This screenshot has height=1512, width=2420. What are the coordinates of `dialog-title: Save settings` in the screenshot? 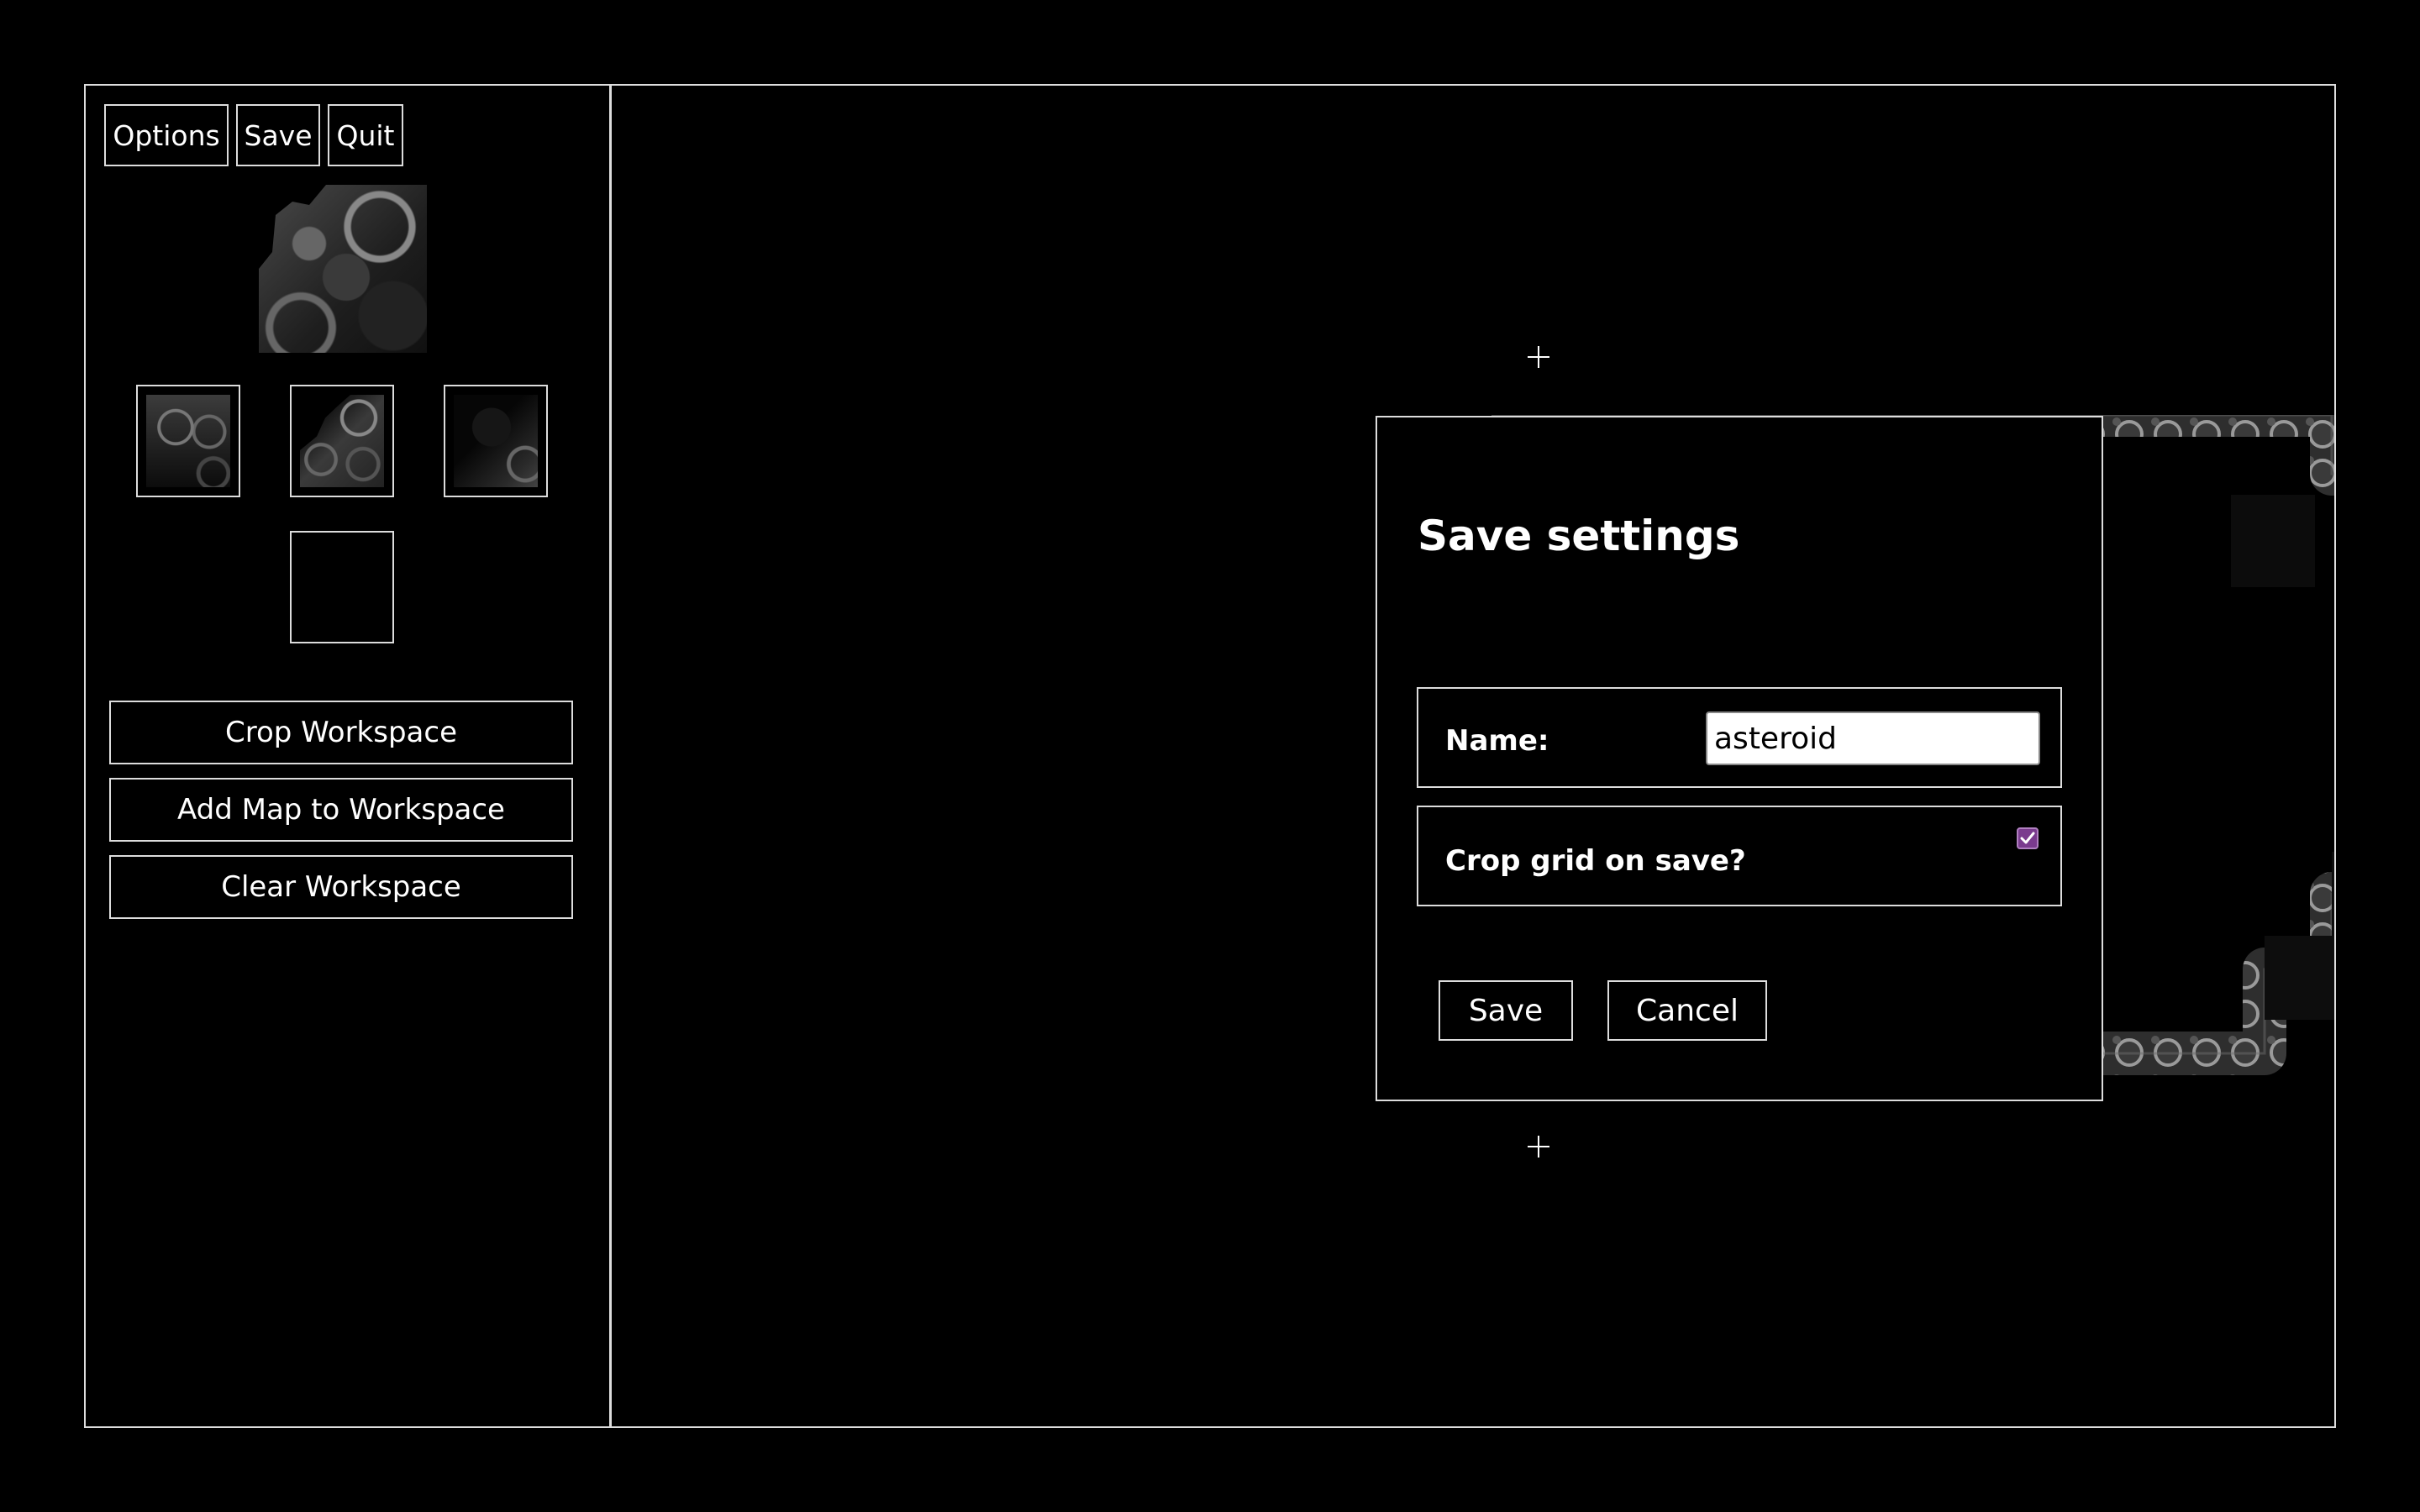 It's located at (1579, 536).